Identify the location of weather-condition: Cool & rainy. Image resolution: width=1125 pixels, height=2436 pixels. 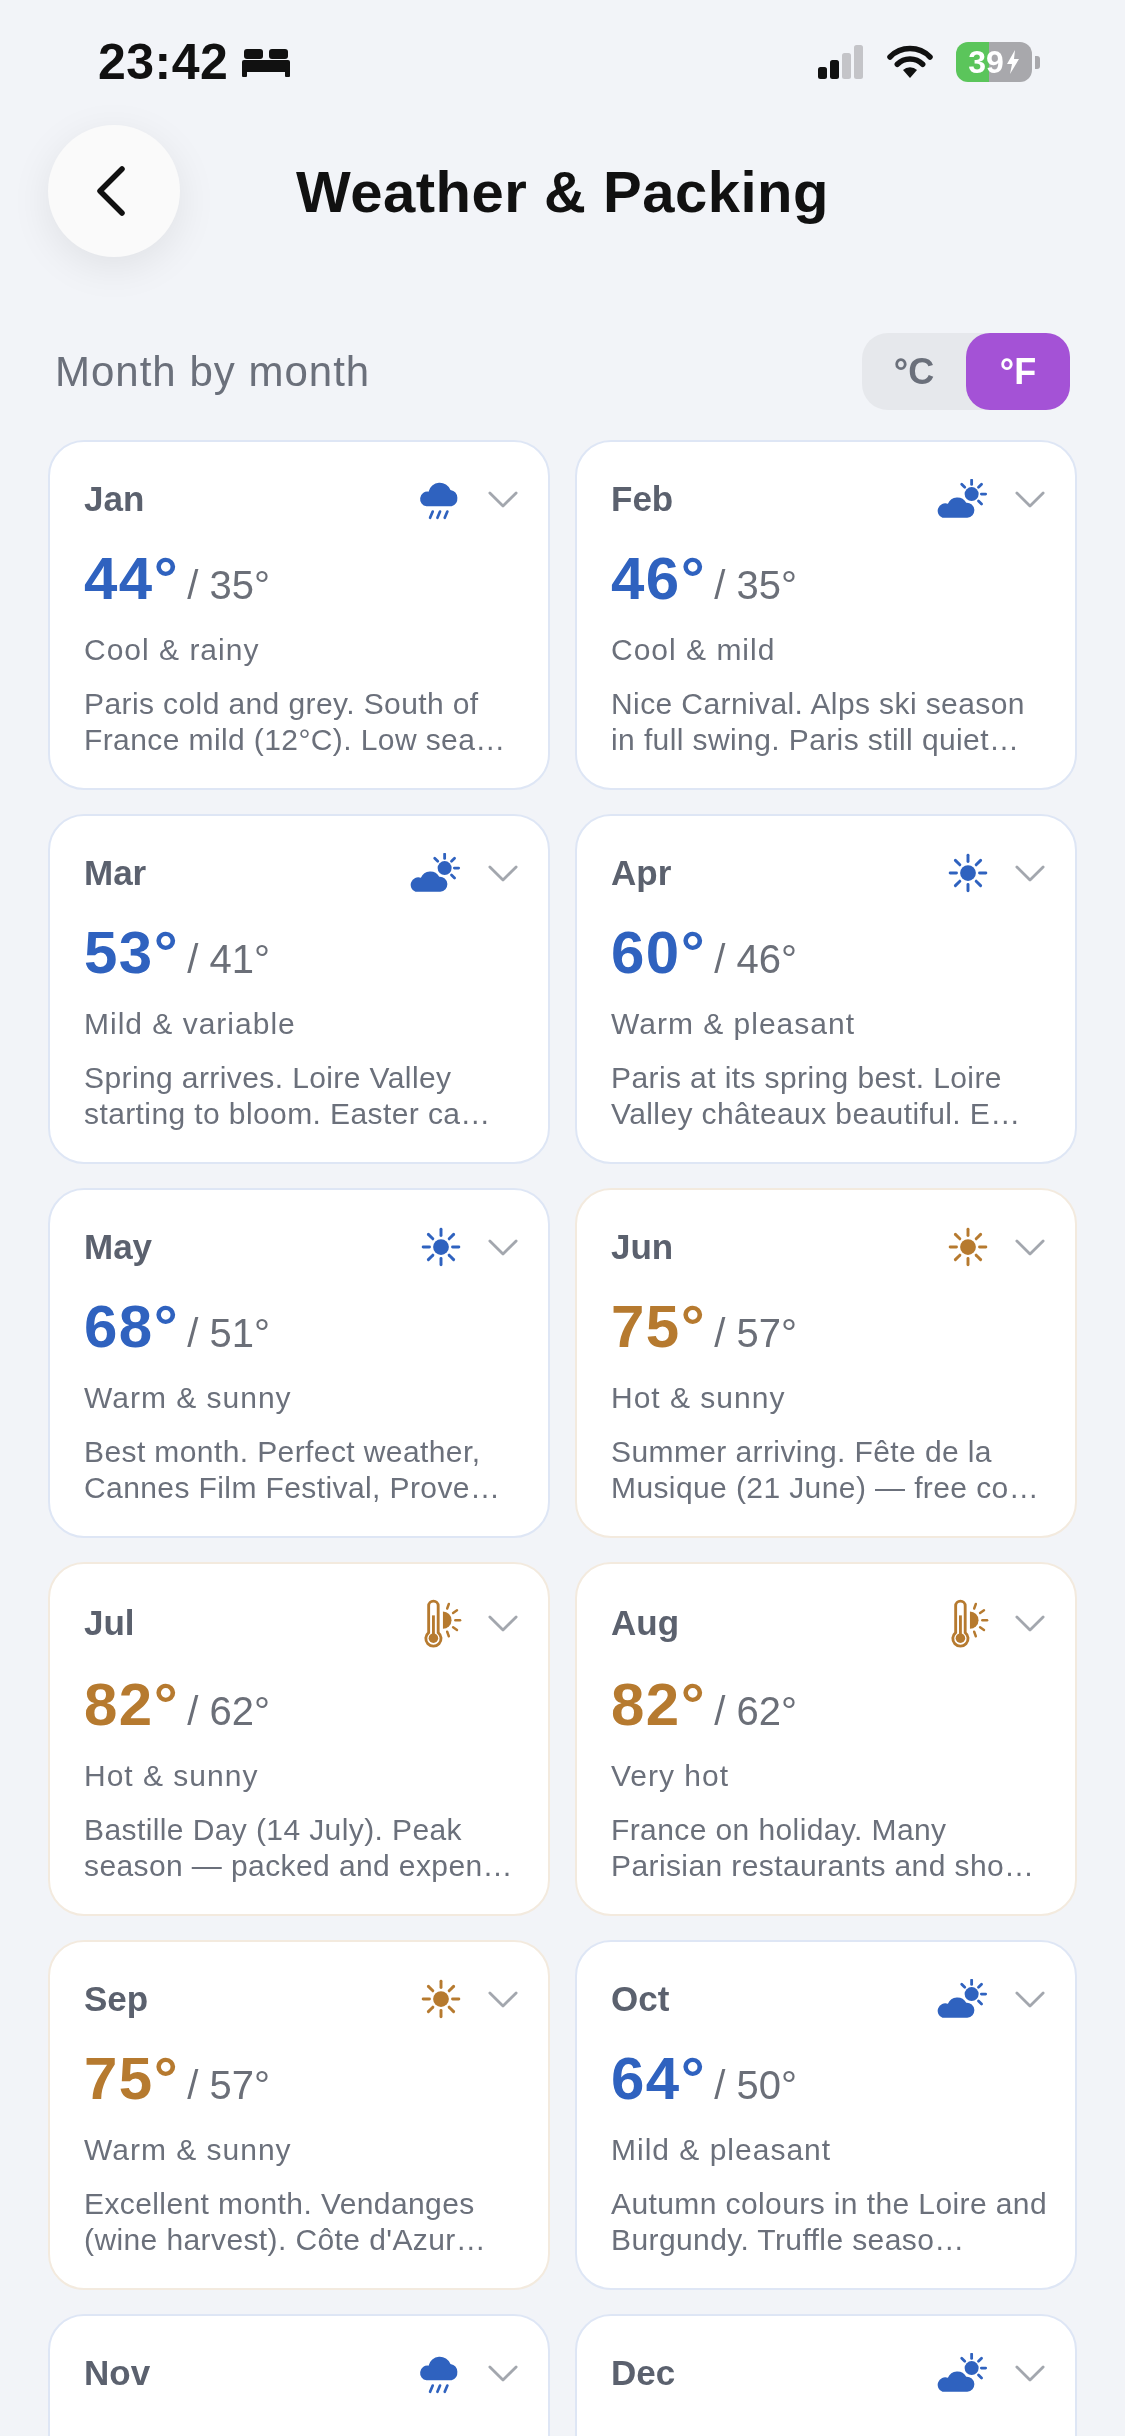
(172, 650).